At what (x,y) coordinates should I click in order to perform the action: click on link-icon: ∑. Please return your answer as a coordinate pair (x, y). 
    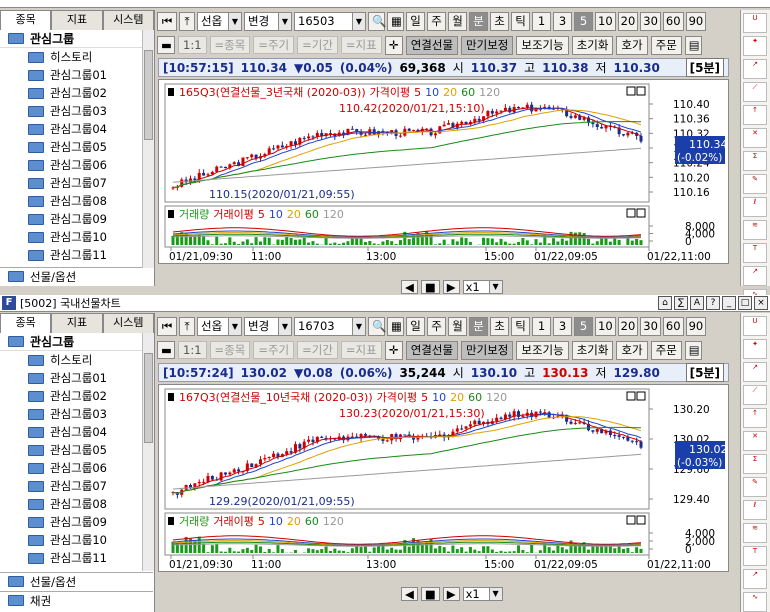
    Looking at the image, I should click on (681, 303).